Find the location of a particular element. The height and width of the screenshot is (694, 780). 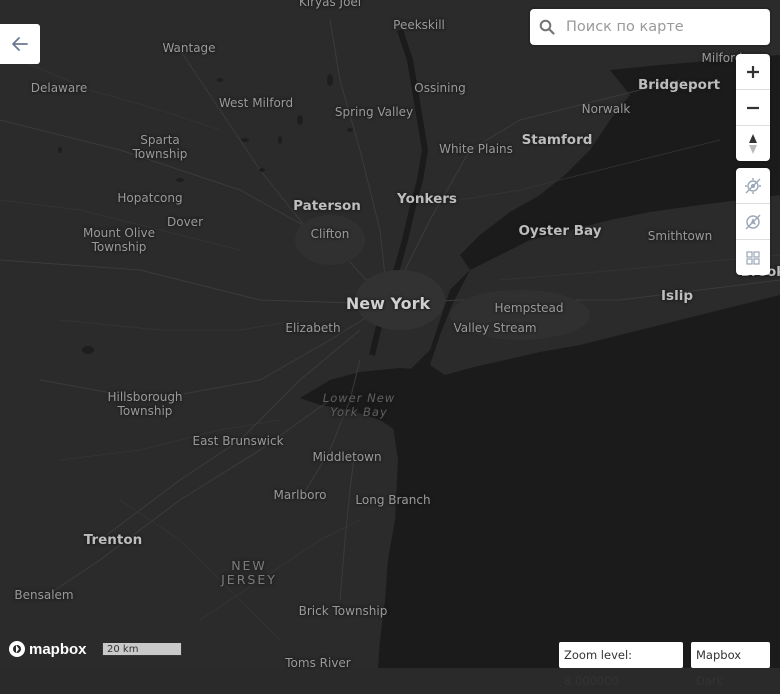

place-label: West Milford is located at coordinates (256, 103).